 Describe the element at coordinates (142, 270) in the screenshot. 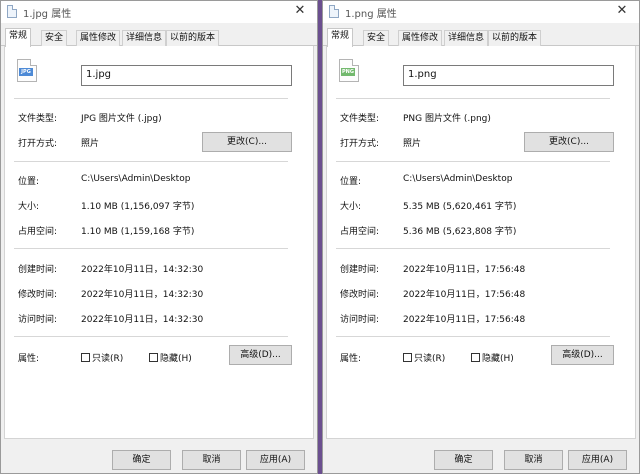

I see `created-value: 2022年10月11日，14:32:30` at that location.